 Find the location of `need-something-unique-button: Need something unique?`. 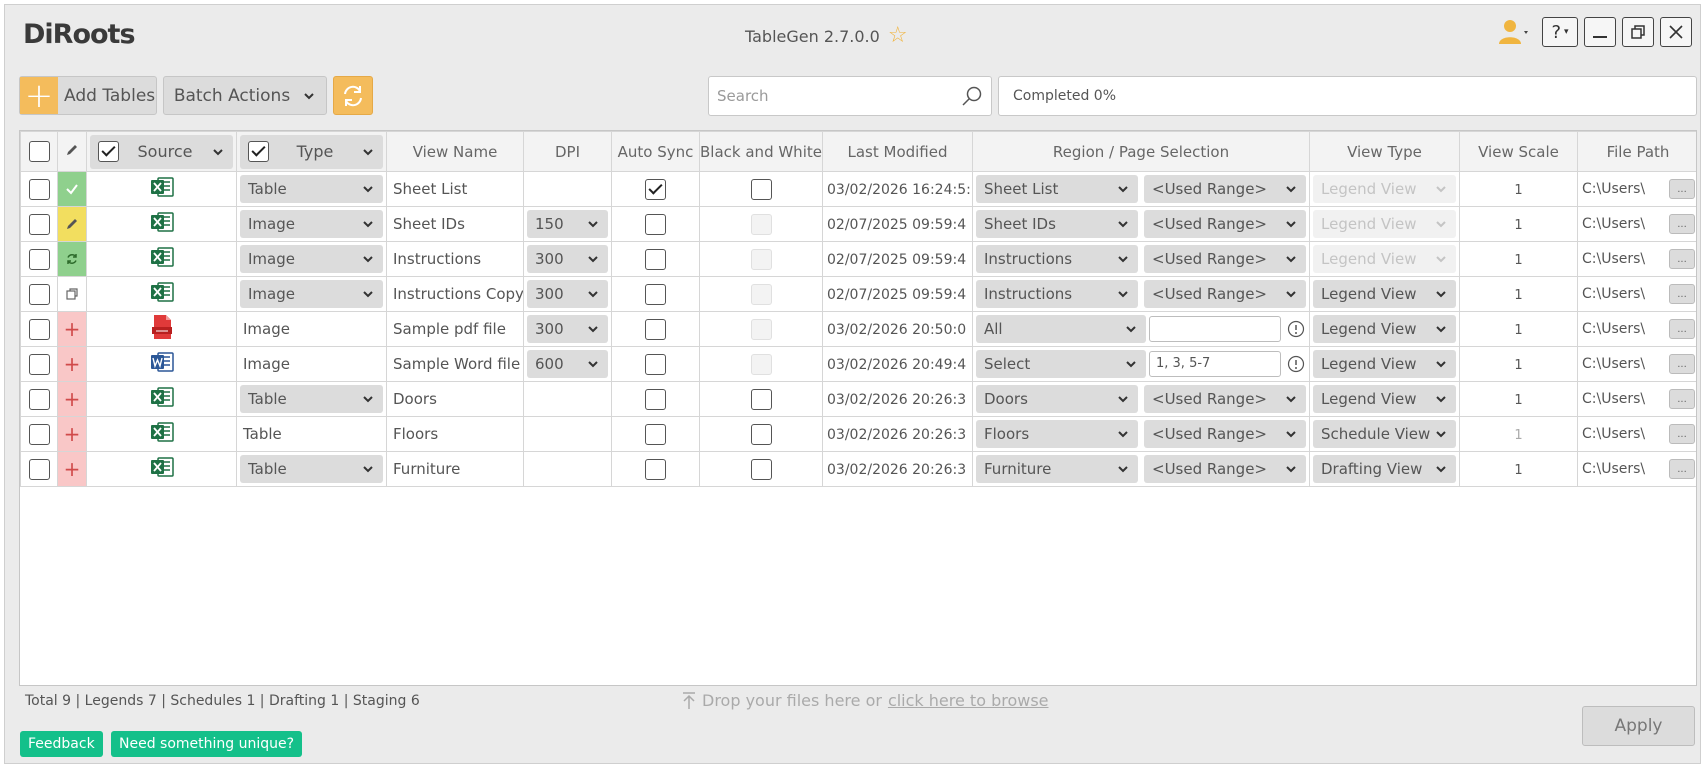

need-something-unique-button: Need something unique? is located at coordinates (207, 744).